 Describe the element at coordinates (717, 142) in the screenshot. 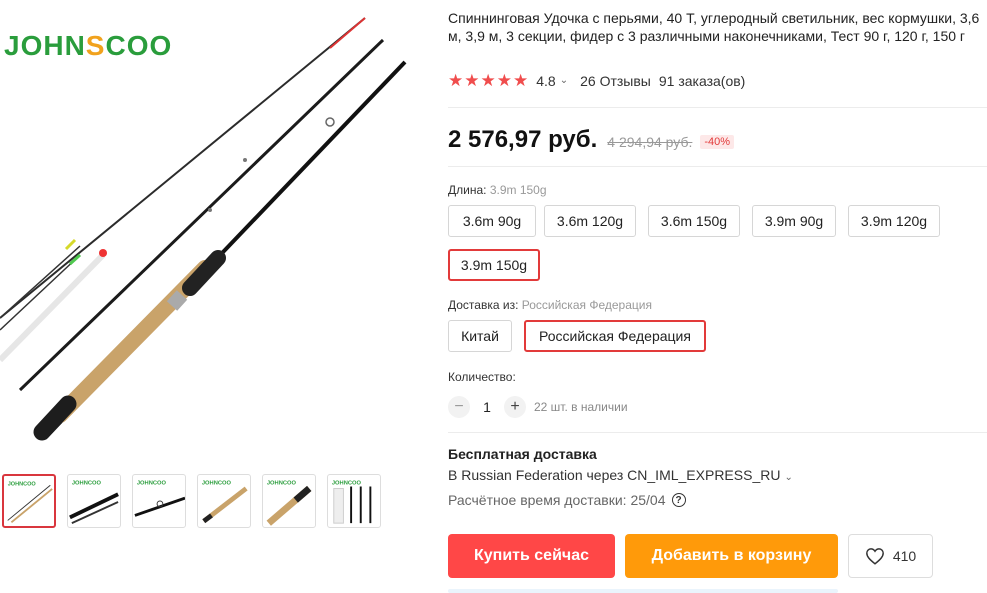

I see `discount-badge: -40%` at that location.